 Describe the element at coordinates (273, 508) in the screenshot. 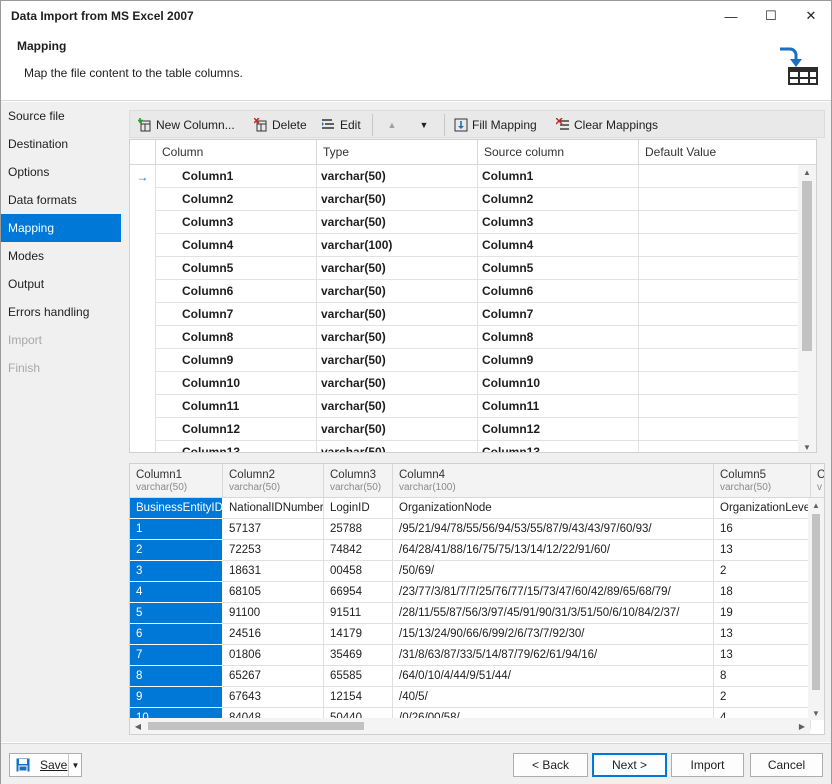

I see `preview-cell: NationalIDNumber` at that location.